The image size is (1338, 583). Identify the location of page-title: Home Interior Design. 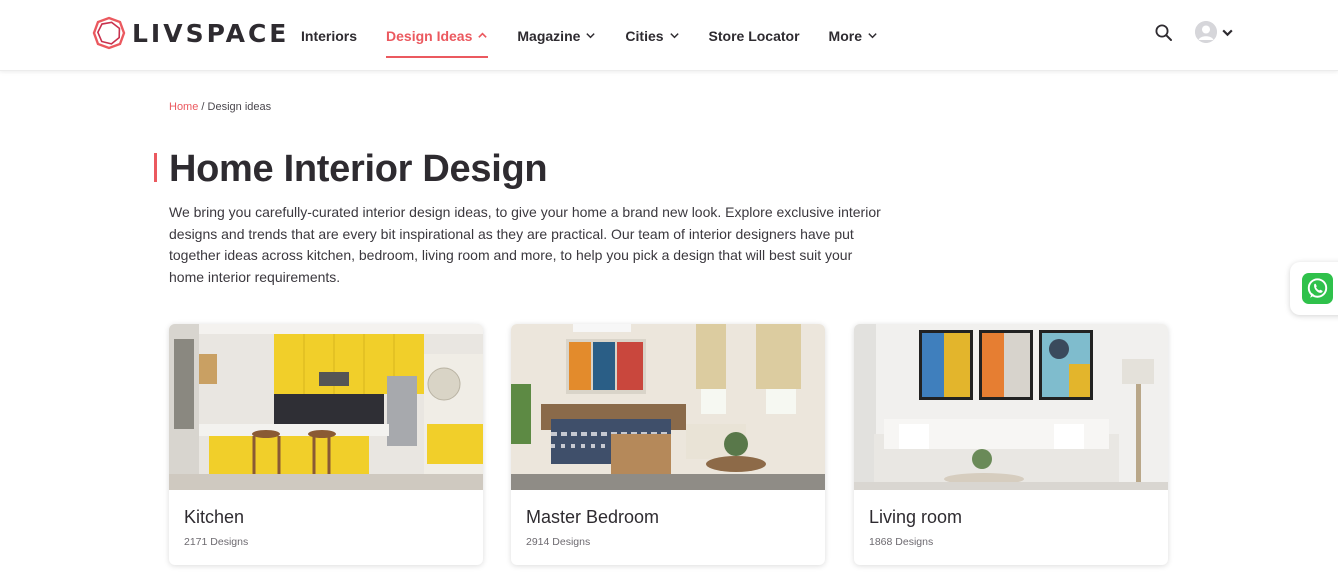
(358, 169).